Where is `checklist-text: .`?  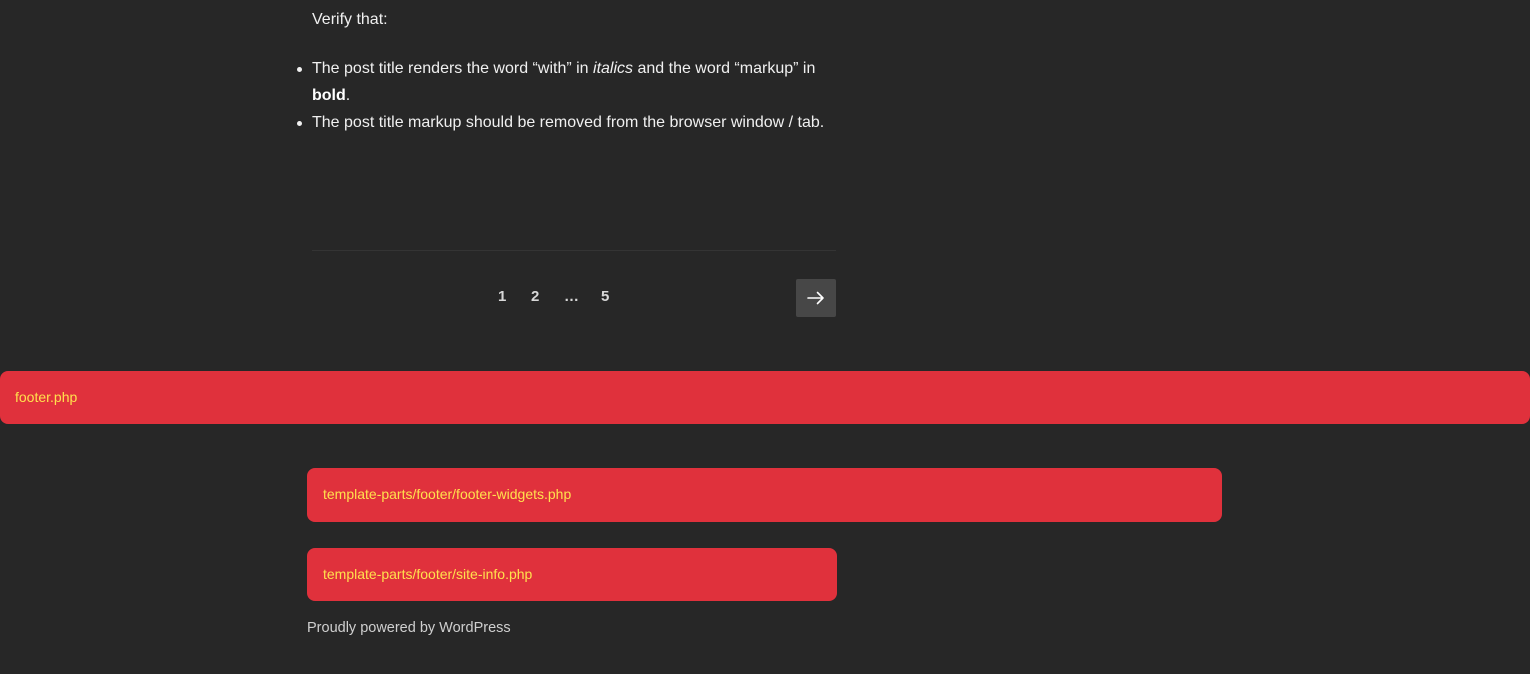
checklist-text: . is located at coordinates (348, 95).